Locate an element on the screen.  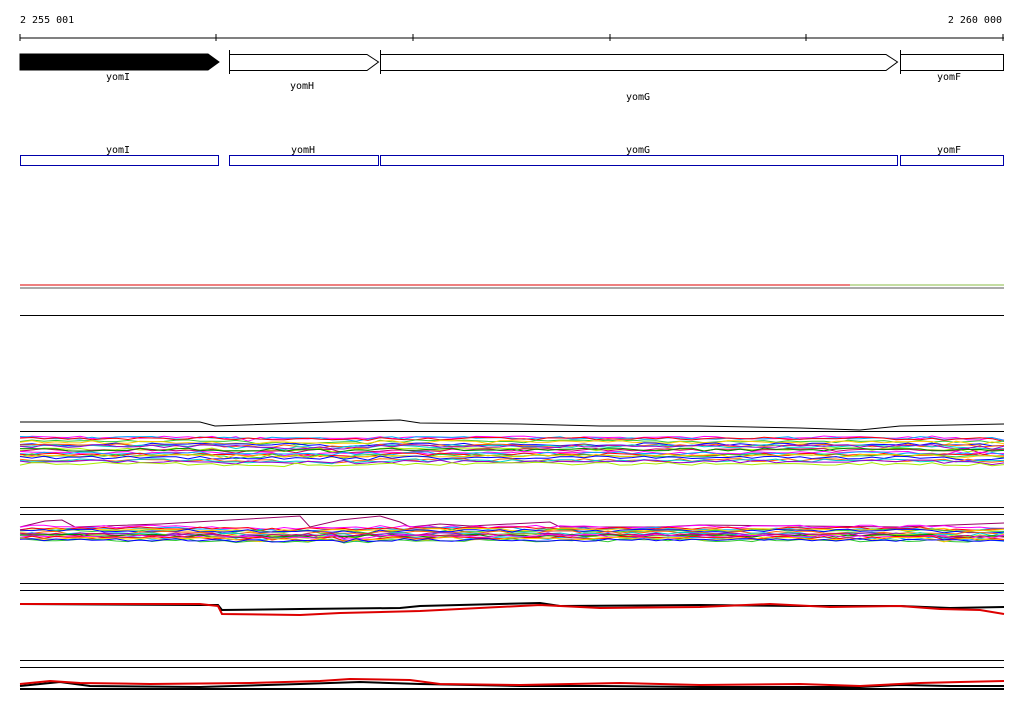
annotation-track: yomI yomH yomG yomF is located at coordinates (512, 155).